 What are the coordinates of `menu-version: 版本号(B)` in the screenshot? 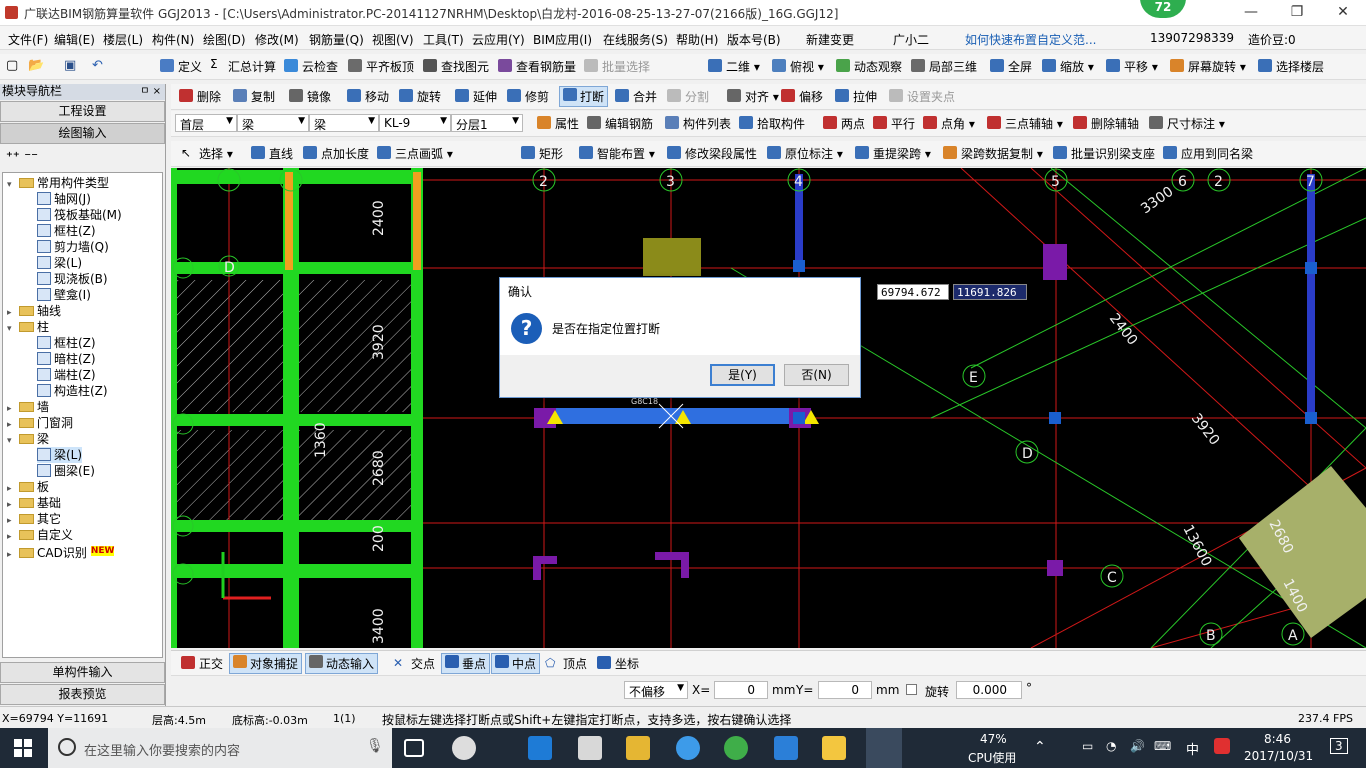 It's located at (754, 39).